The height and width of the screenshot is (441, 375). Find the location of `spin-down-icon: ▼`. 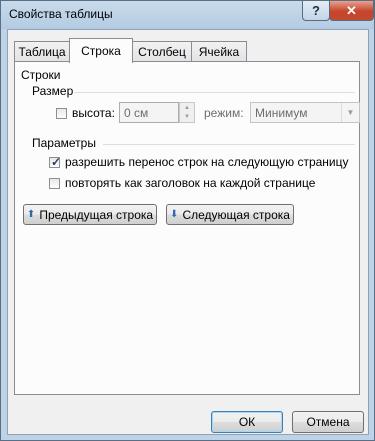

spin-down-icon: ▼ is located at coordinates (187, 117).